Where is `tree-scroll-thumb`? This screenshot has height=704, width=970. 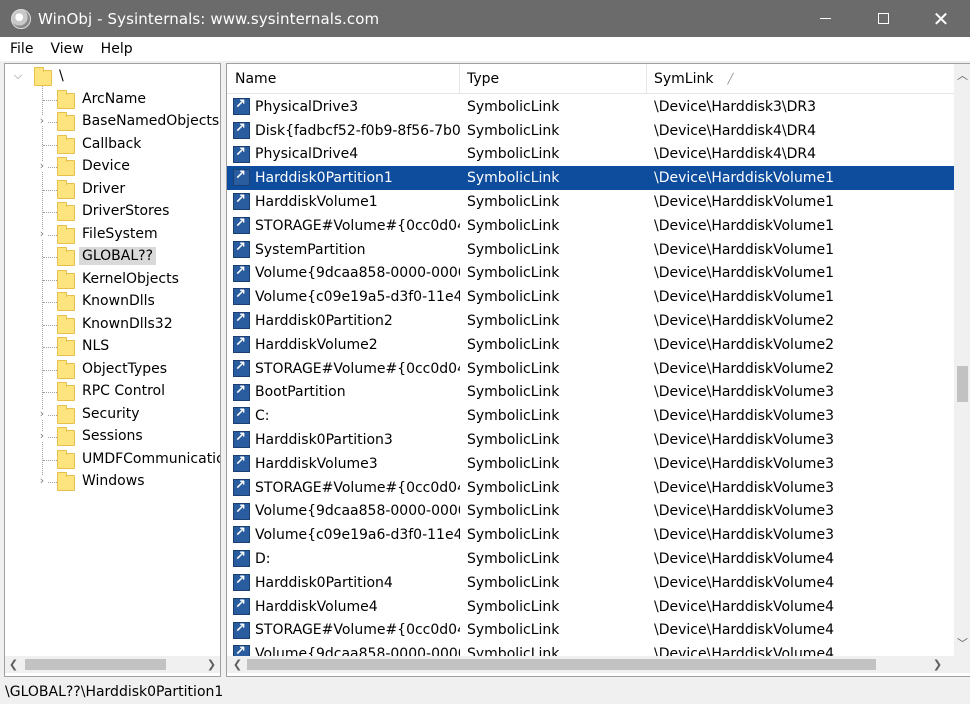
tree-scroll-thumb is located at coordinates (95, 664).